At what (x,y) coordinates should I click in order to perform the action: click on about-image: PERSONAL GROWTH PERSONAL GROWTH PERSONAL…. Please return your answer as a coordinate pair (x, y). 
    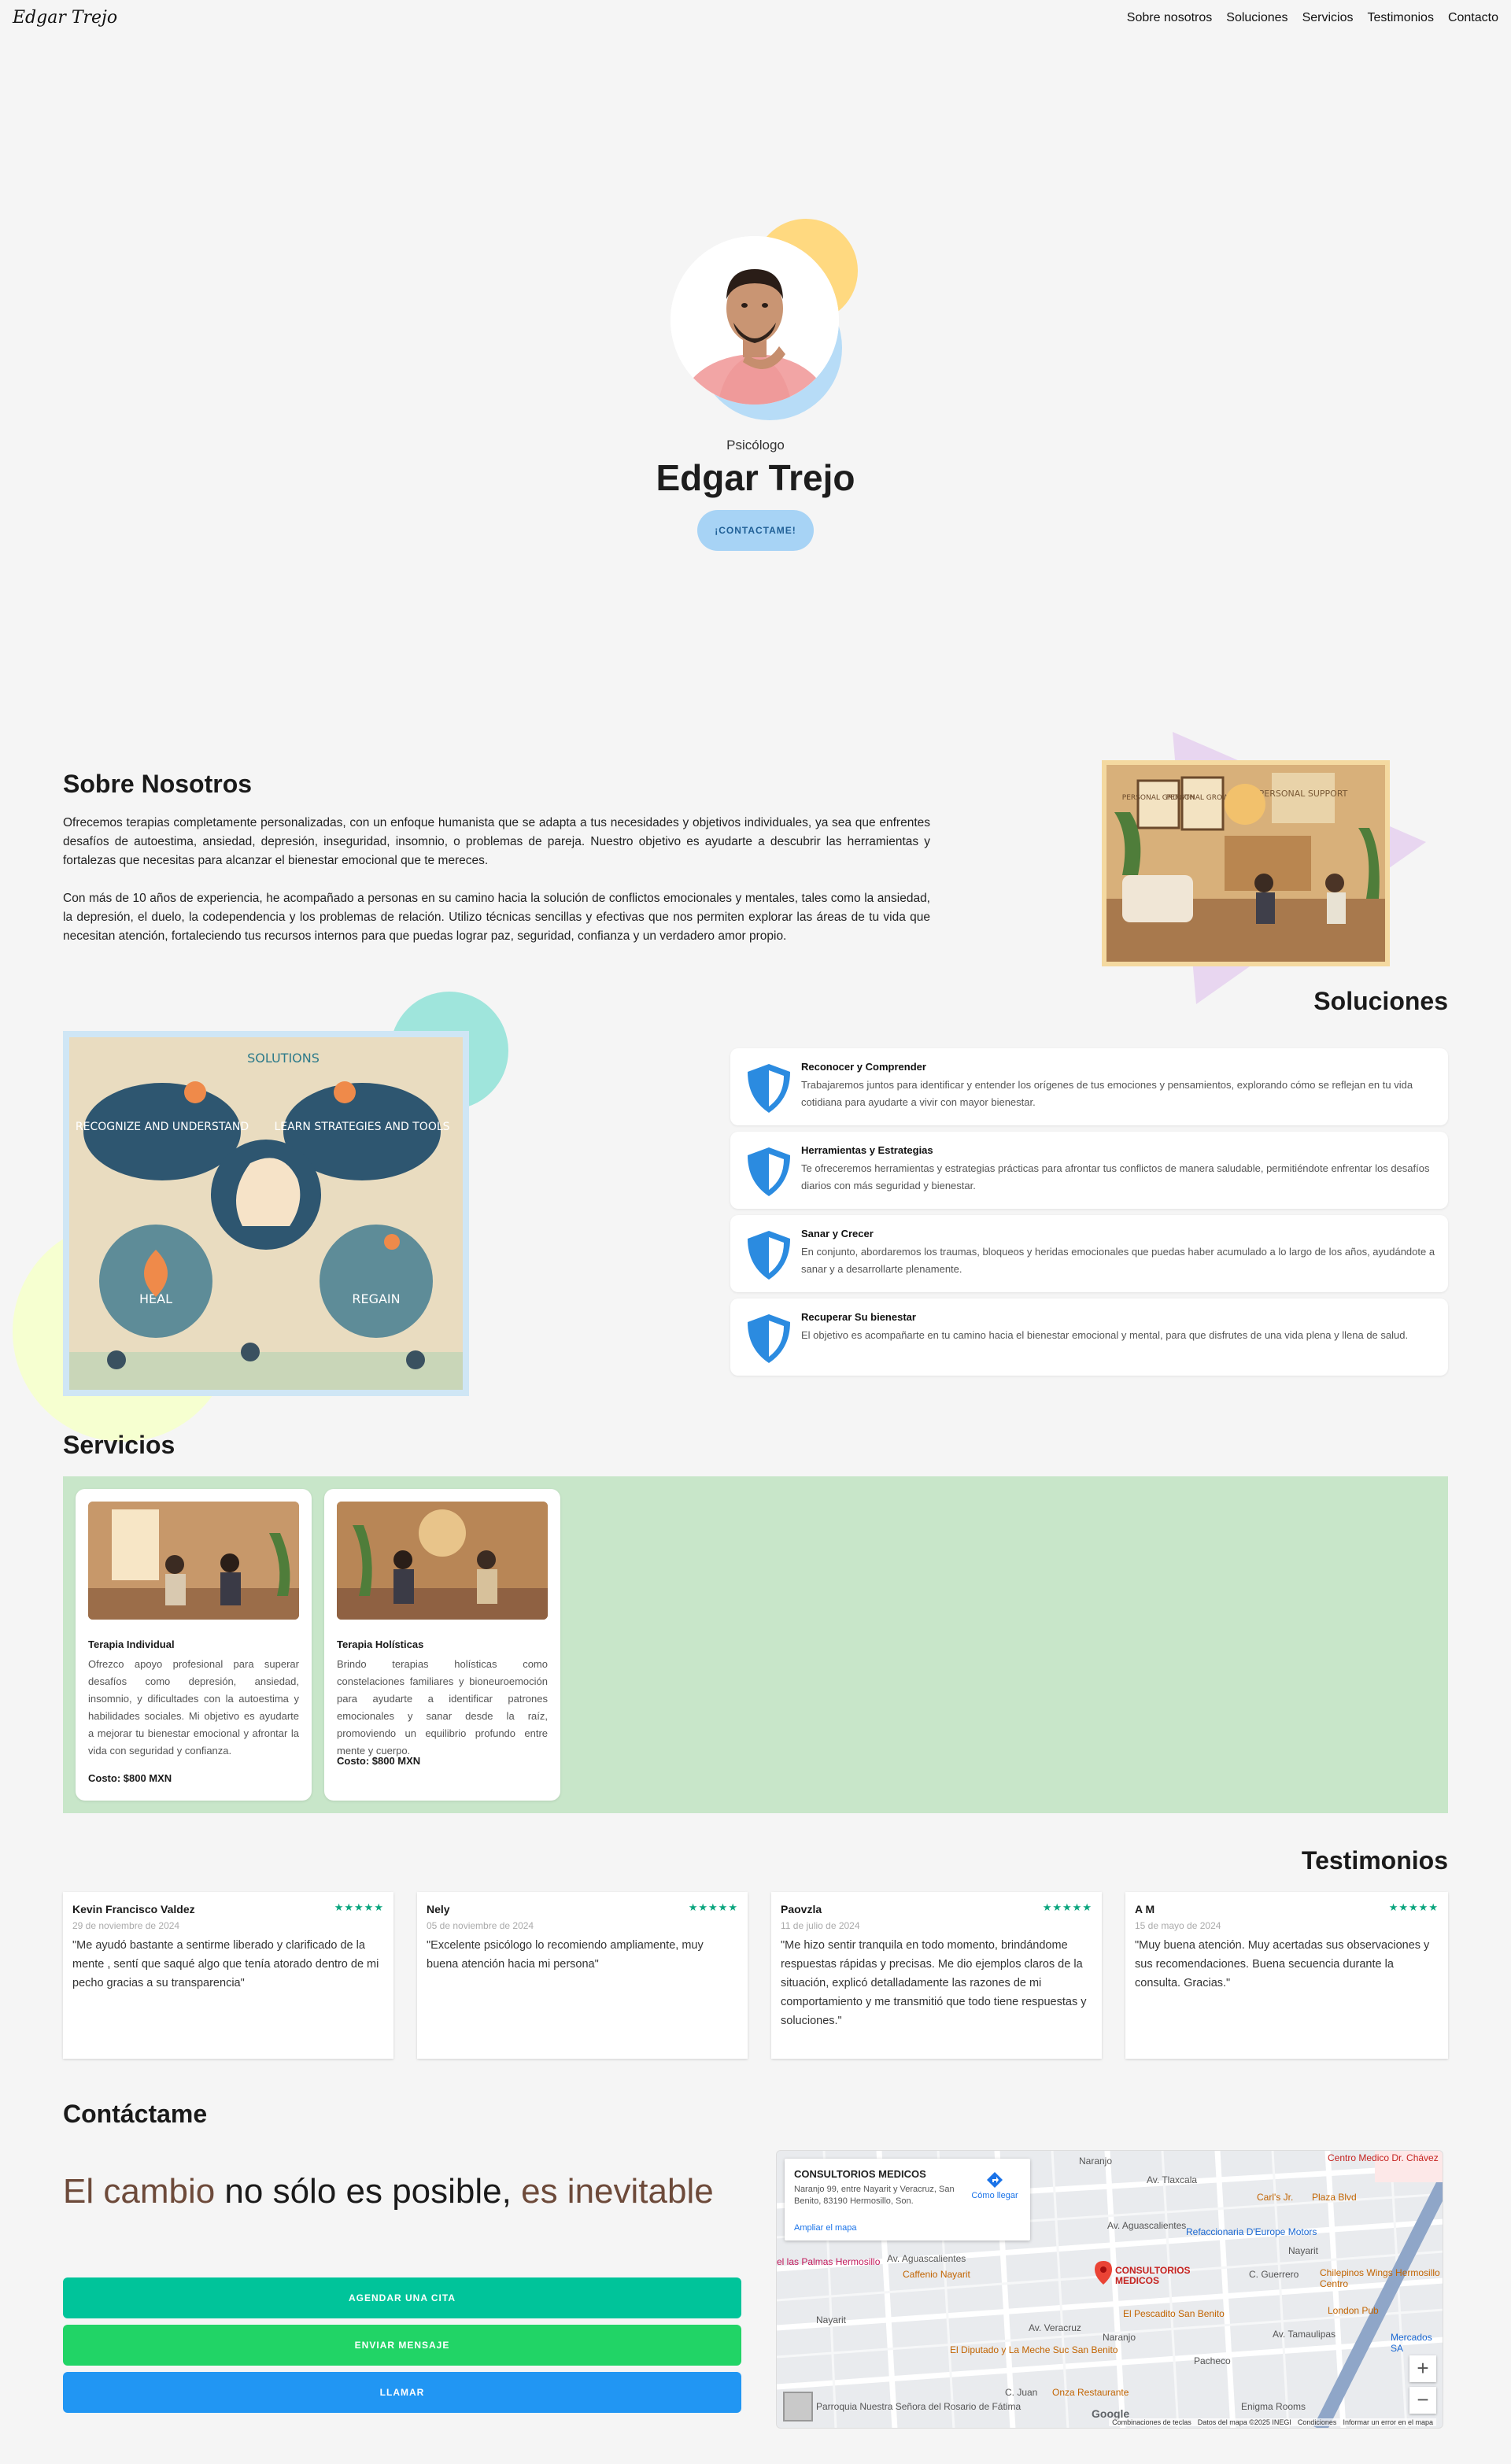
    Looking at the image, I should click on (1246, 863).